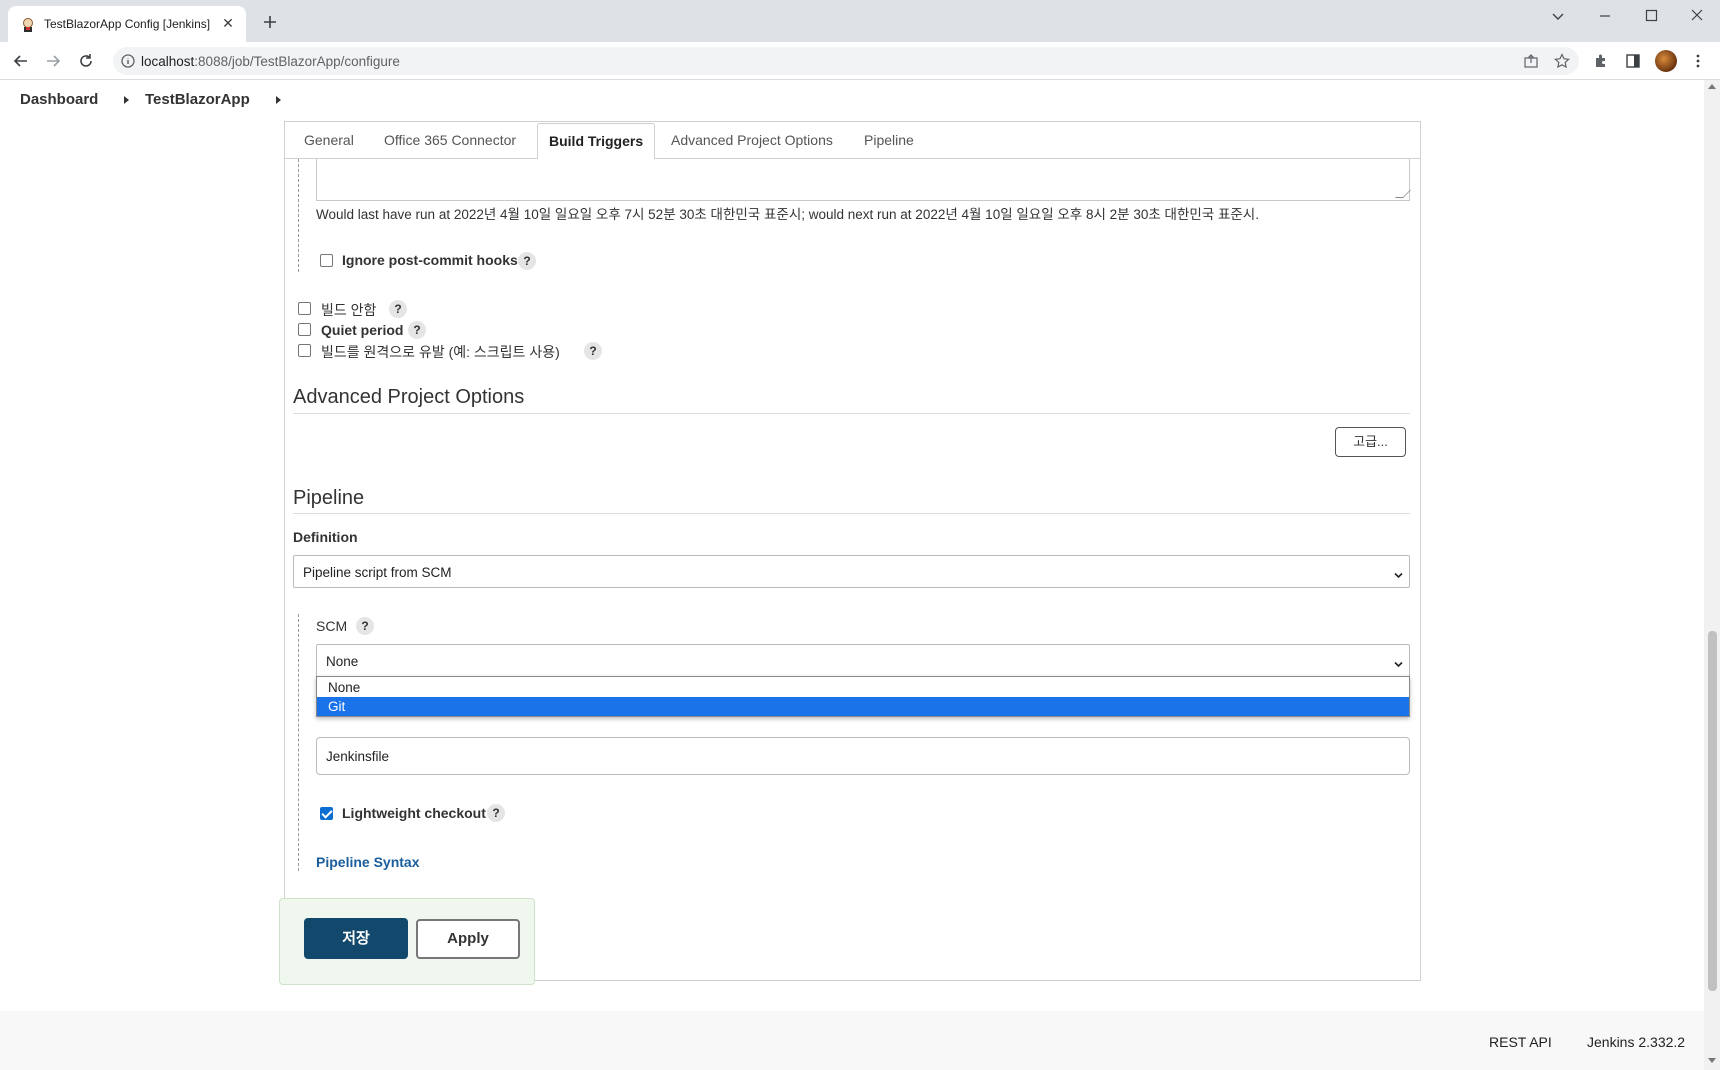 The width and height of the screenshot is (1720, 1070). Describe the element at coordinates (1712, 811) in the screenshot. I see `scrollbar-thumb` at that location.